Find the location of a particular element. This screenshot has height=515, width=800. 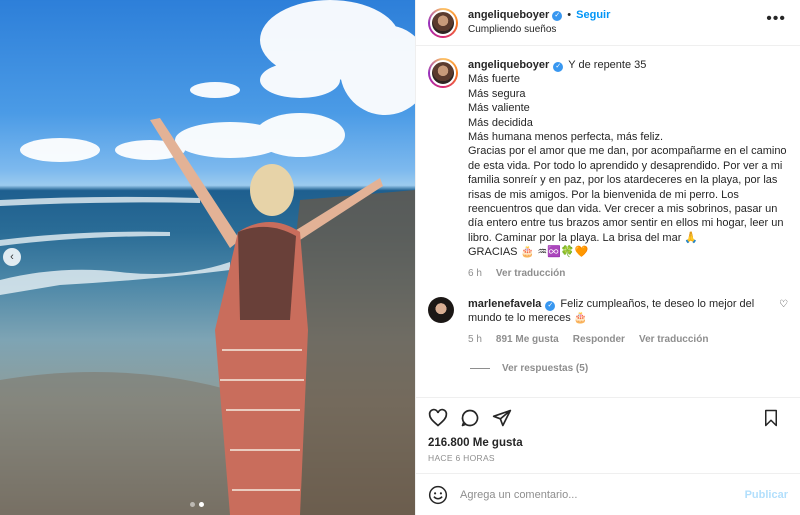

more-options-icon: ••• is located at coordinates (776, 19).